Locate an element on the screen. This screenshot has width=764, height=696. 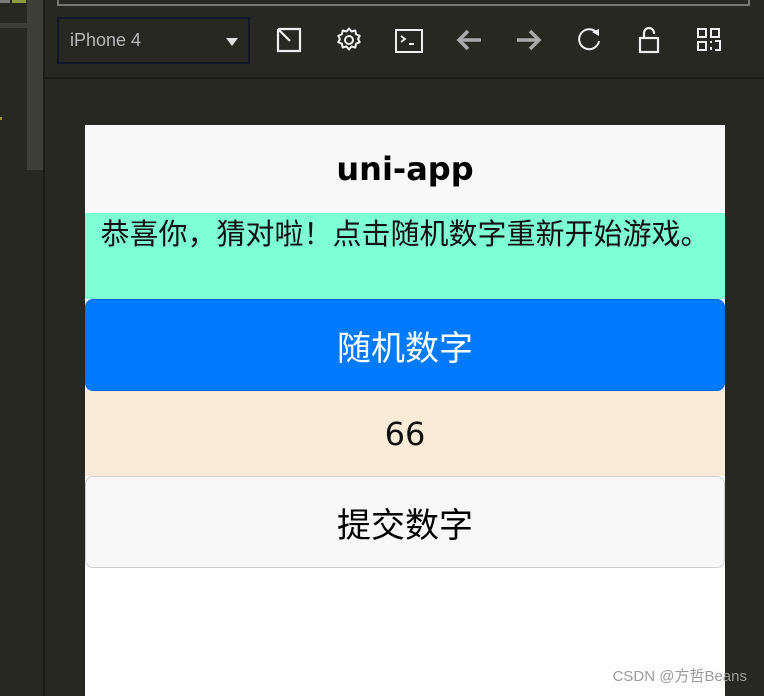
result-message: 恭喜你，猜对啦！点击随机数字重新开始游戏。 is located at coordinates (405, 256).